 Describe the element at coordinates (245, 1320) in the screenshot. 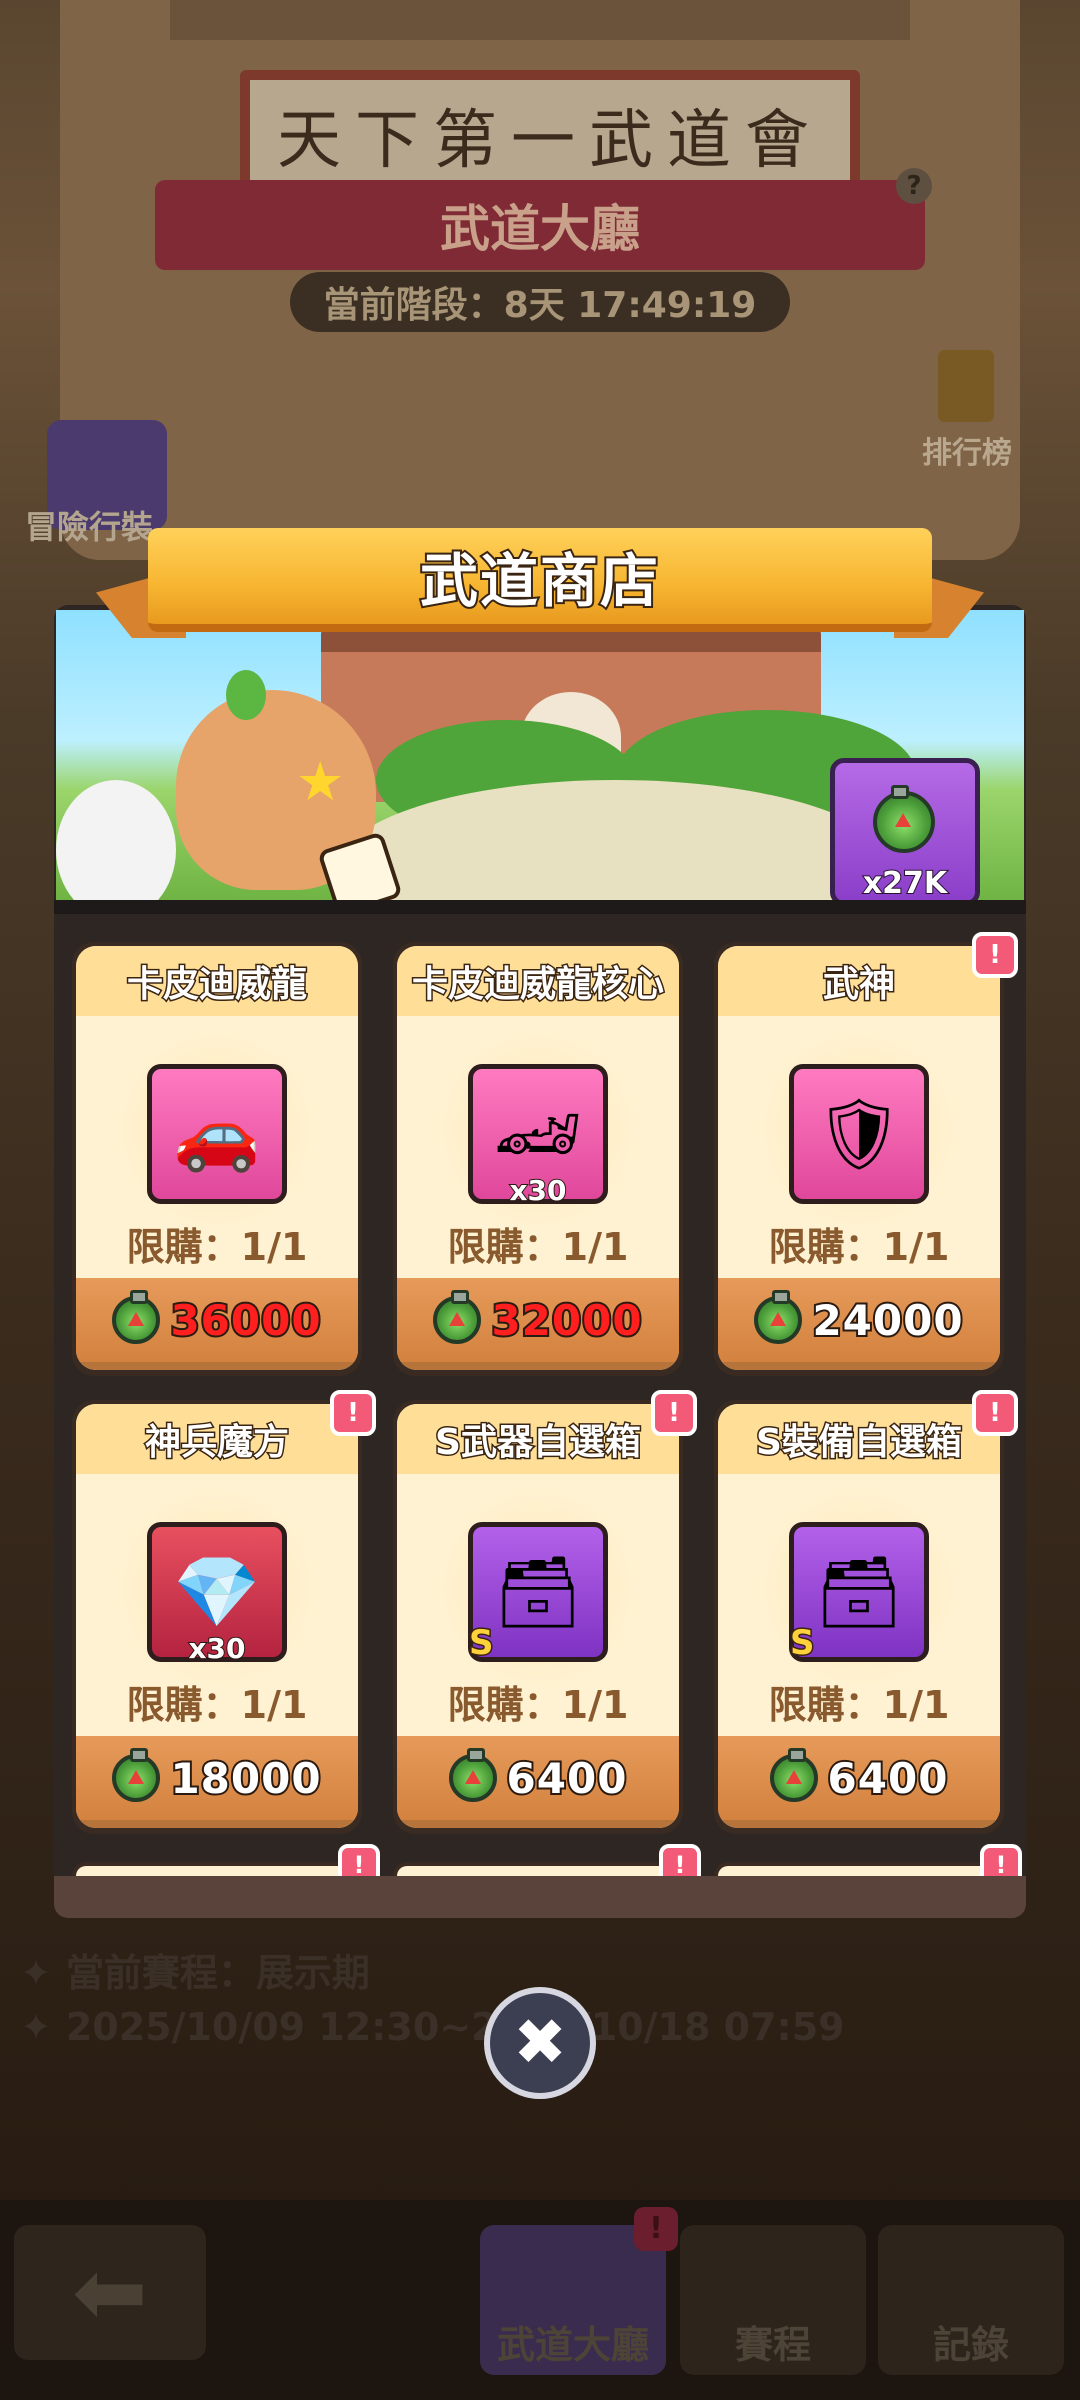

I see `item-price: 36000` at that location.